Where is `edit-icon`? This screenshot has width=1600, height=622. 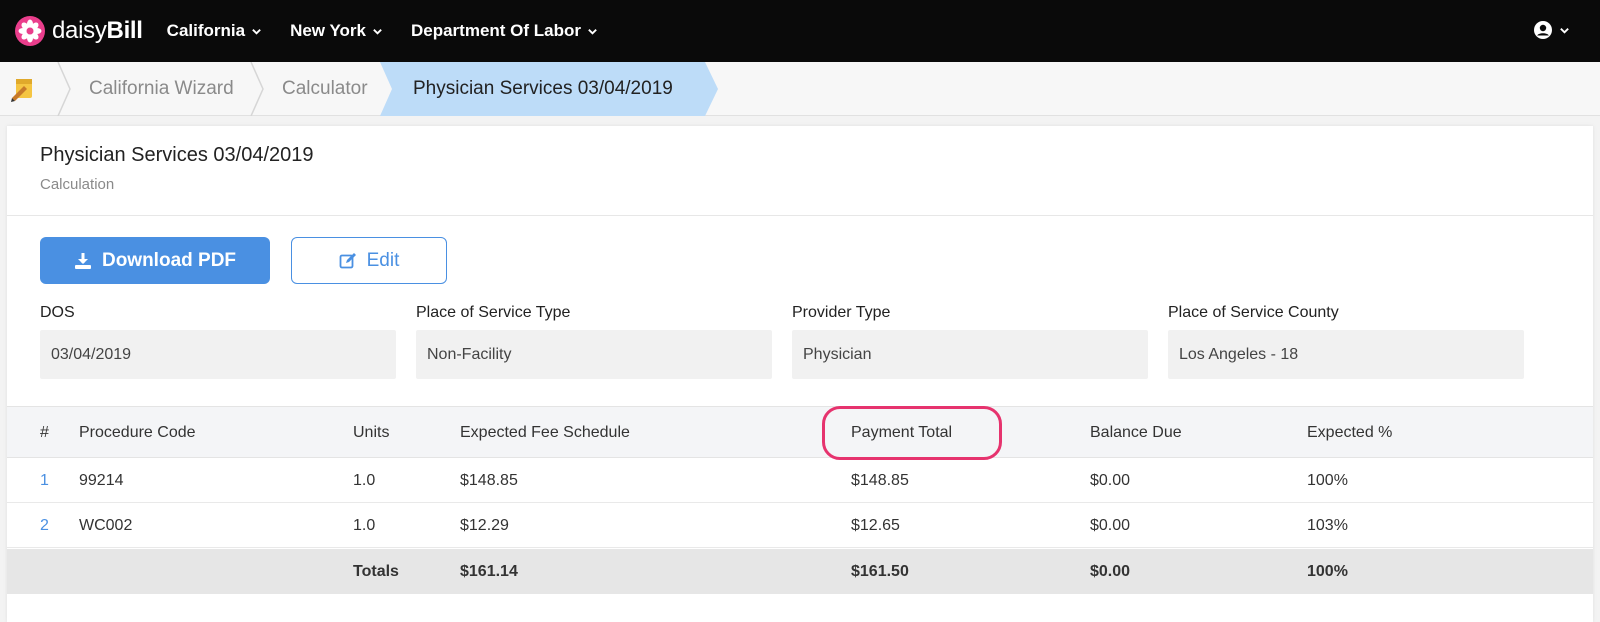 edit-icon is located at coordinates (347, 260).